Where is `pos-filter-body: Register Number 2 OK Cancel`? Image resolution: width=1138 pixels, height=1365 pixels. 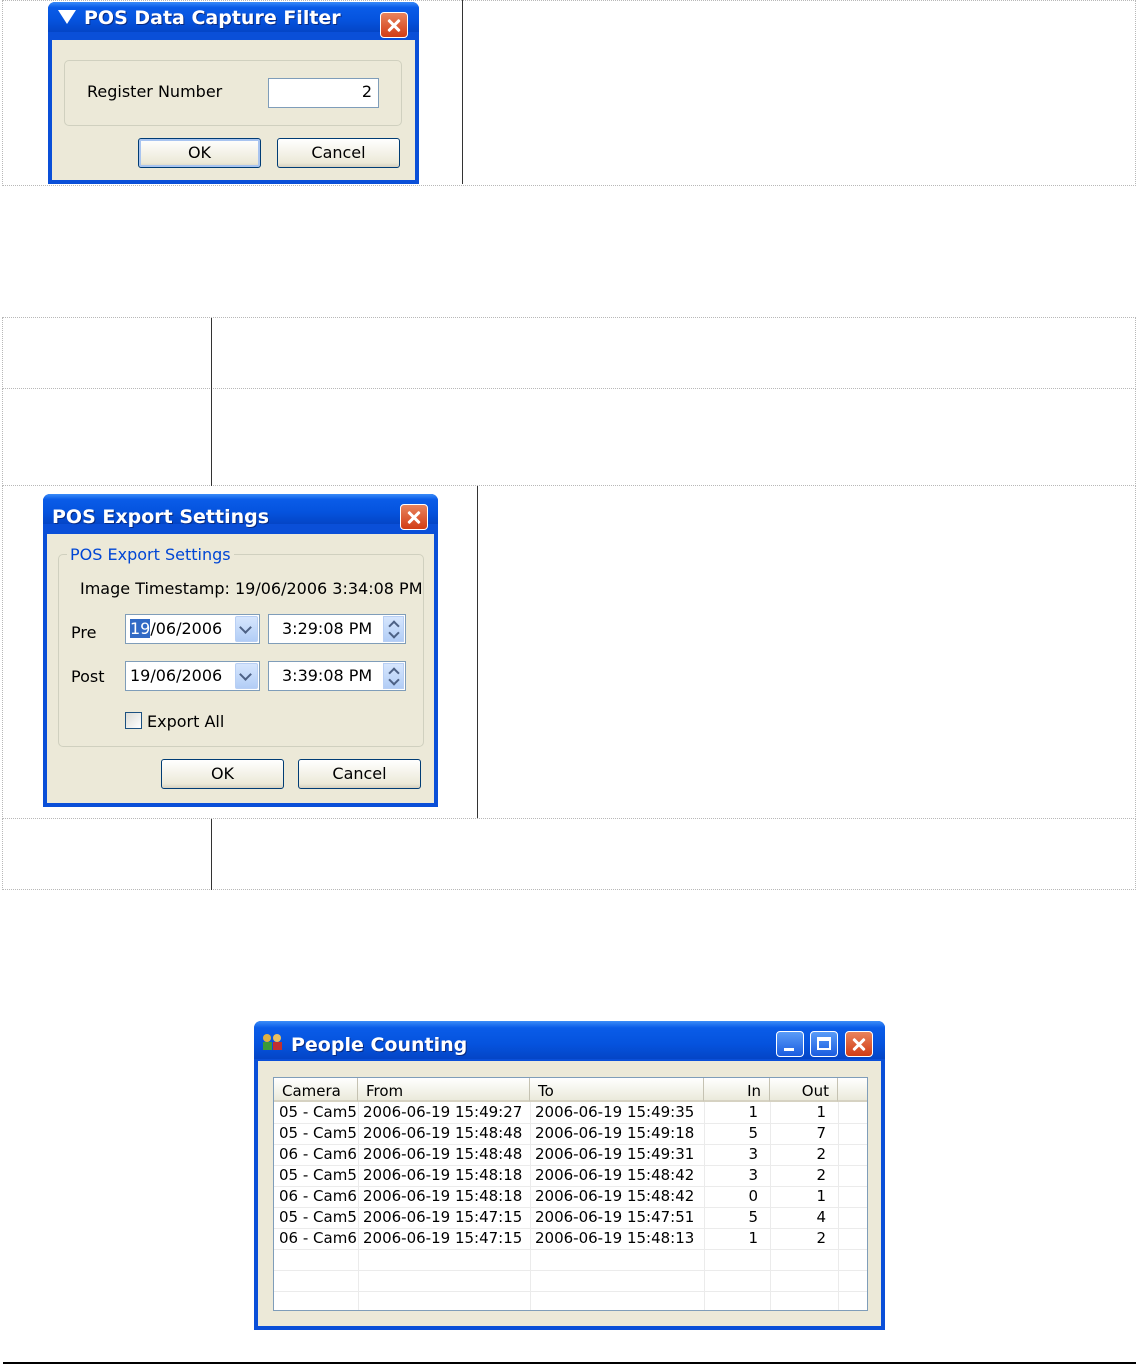
pos-filter-body: Register Number 2 OK Cancel is located at coordinates (233, 110).